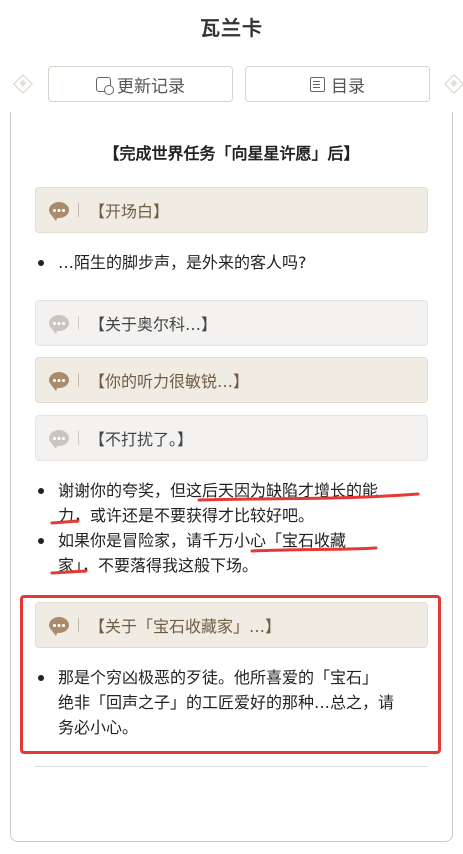  I want to click on reply-line: 务必小心。, so click(98, 727).